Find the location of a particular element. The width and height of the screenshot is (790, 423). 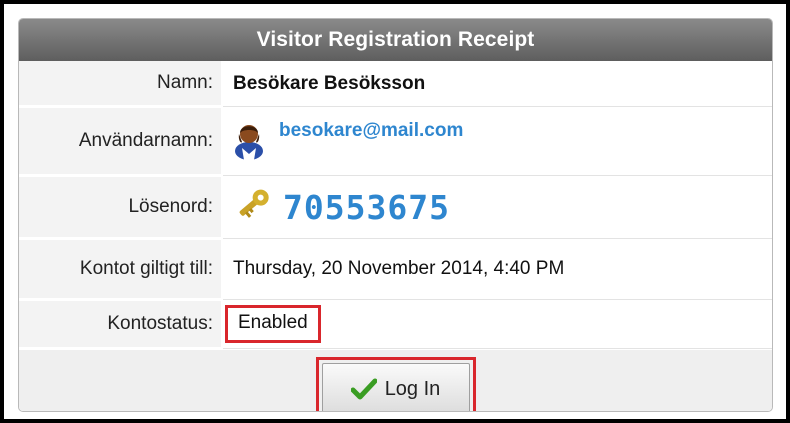

status-value: Enabled is located at coordinates (273, 322).